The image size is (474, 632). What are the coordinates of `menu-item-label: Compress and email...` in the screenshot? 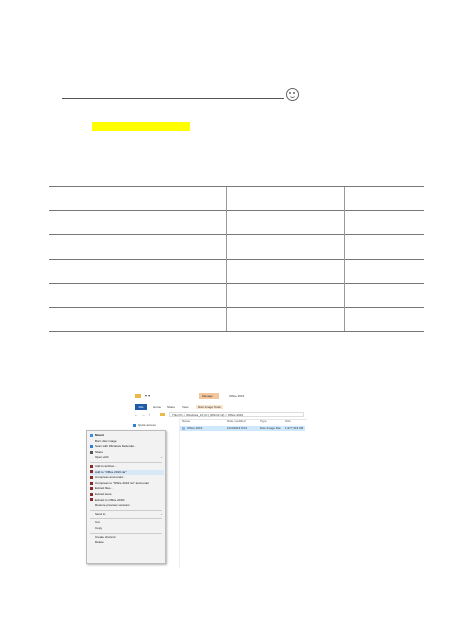 It's located at (110, 477).